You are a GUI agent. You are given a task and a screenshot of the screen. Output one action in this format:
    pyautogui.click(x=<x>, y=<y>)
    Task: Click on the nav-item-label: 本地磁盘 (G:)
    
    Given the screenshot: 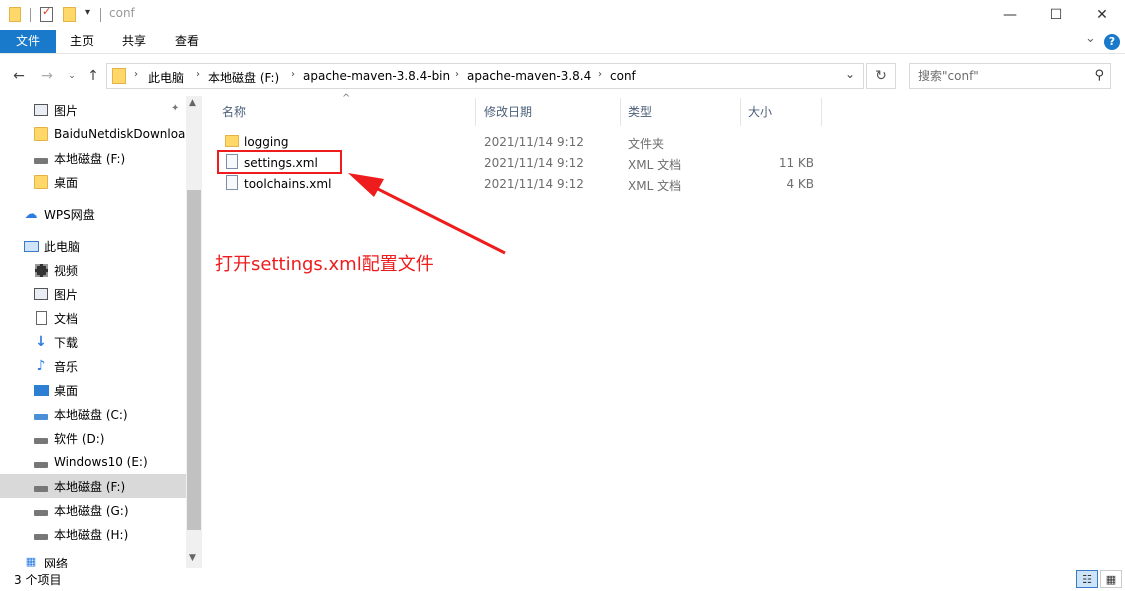 What is the action you would take?
    pyautogui.click(x=91, y=510)
    